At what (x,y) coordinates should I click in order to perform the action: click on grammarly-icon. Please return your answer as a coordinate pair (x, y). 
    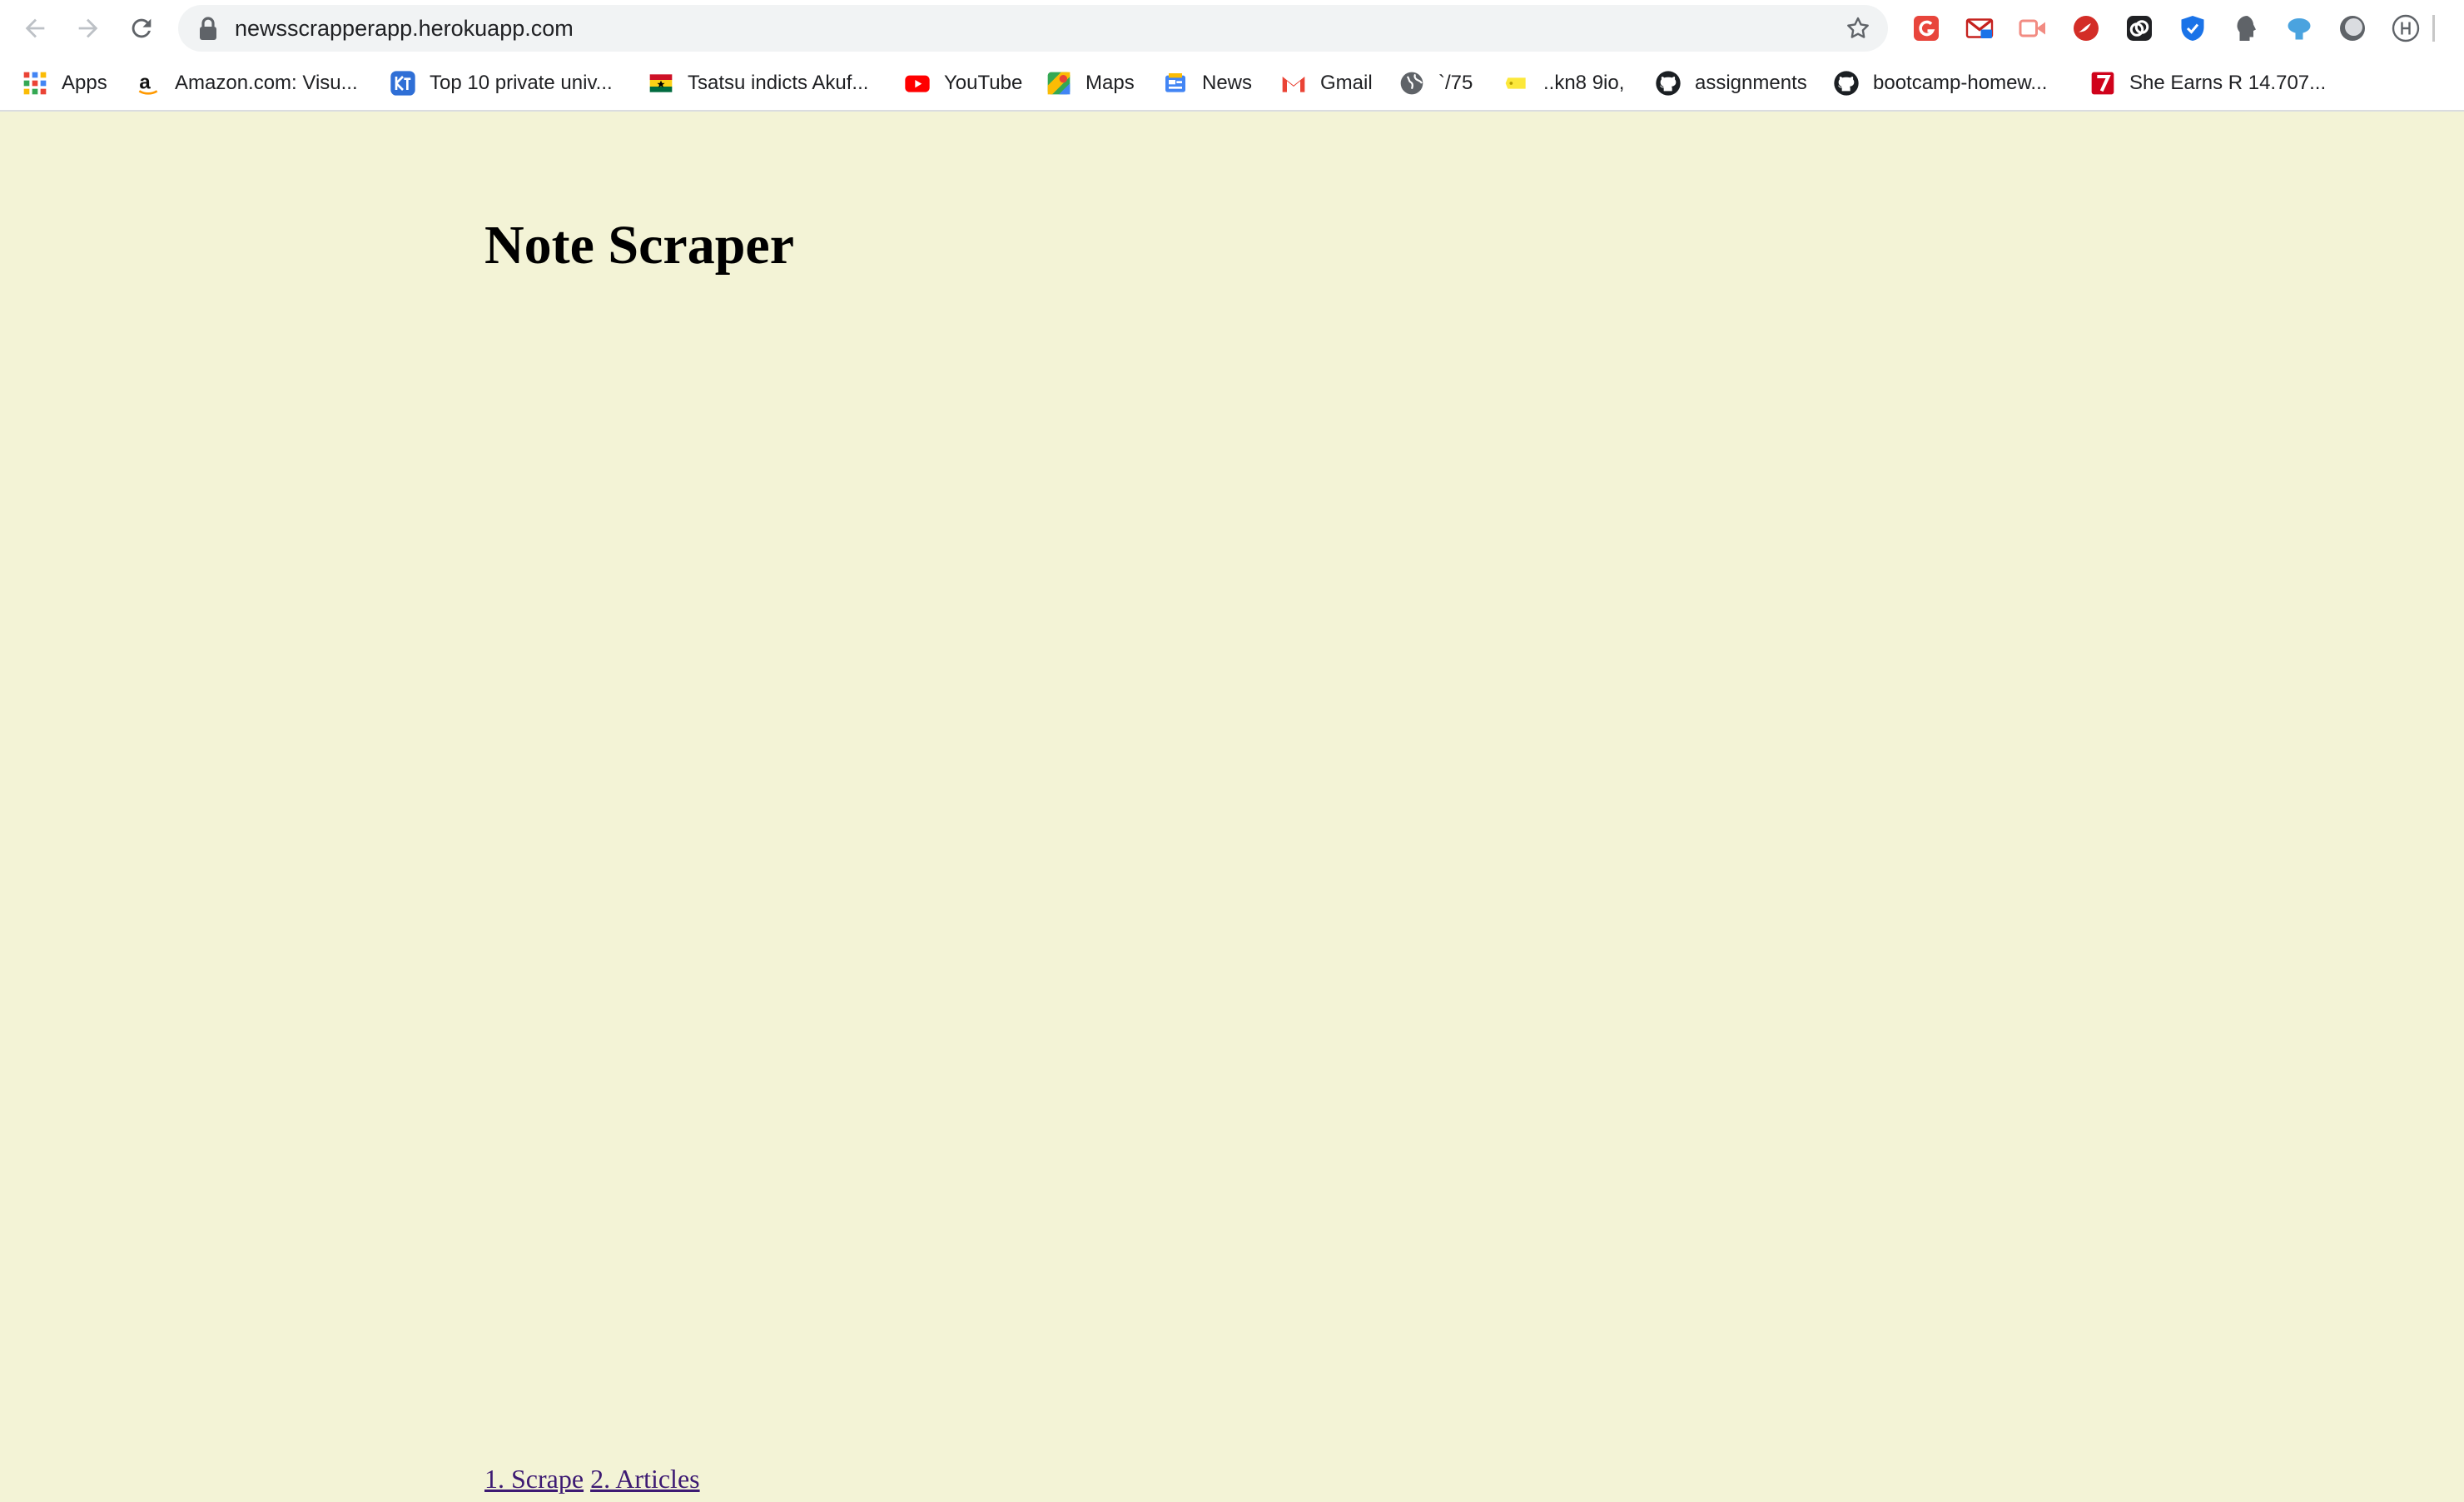
    Looking at the image, I should click on (1926, 28).